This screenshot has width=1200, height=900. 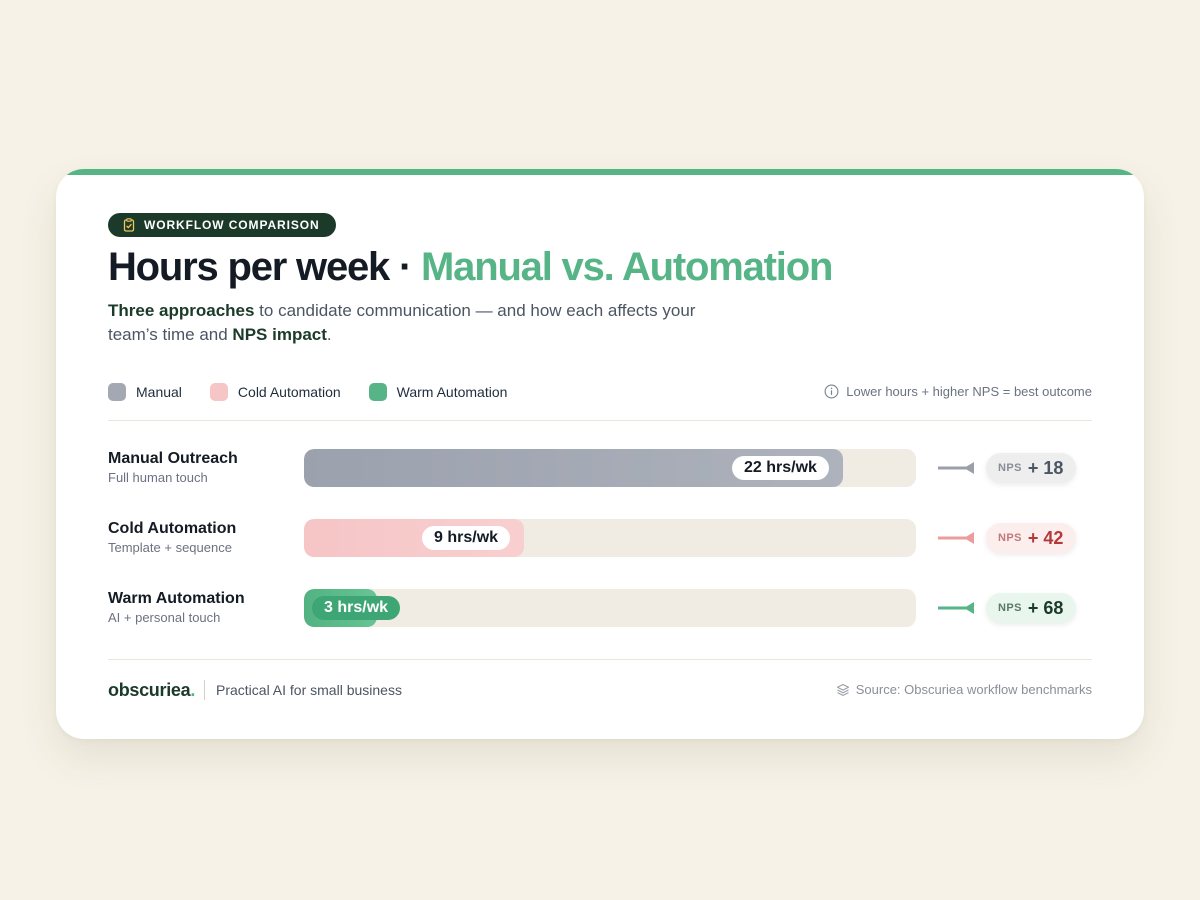 What do you see at coordinates (181, 310) in the screenshot?
I see `subtitle-bold-1: Three approaches` at bounding box center [181, 310].